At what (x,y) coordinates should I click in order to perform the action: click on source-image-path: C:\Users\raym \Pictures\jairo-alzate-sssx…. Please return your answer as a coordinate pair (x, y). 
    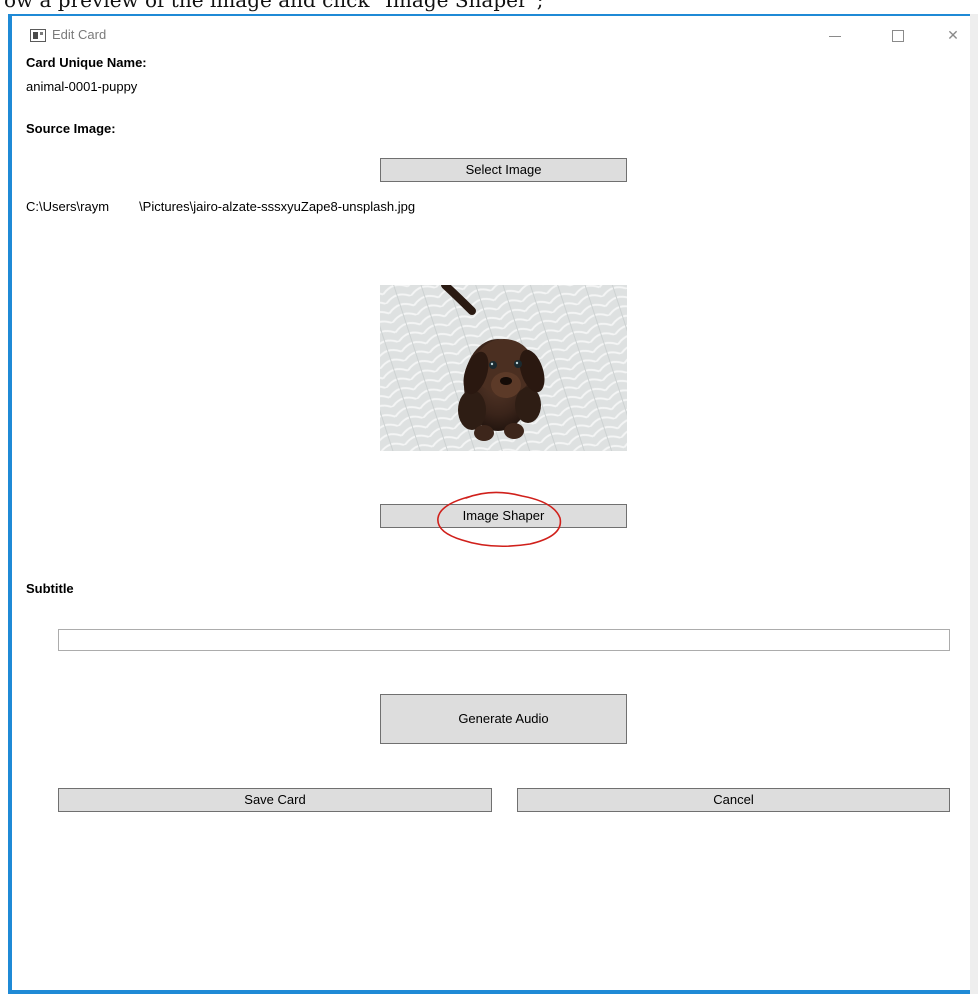
    Looking at the image, I should click on (220, 206).